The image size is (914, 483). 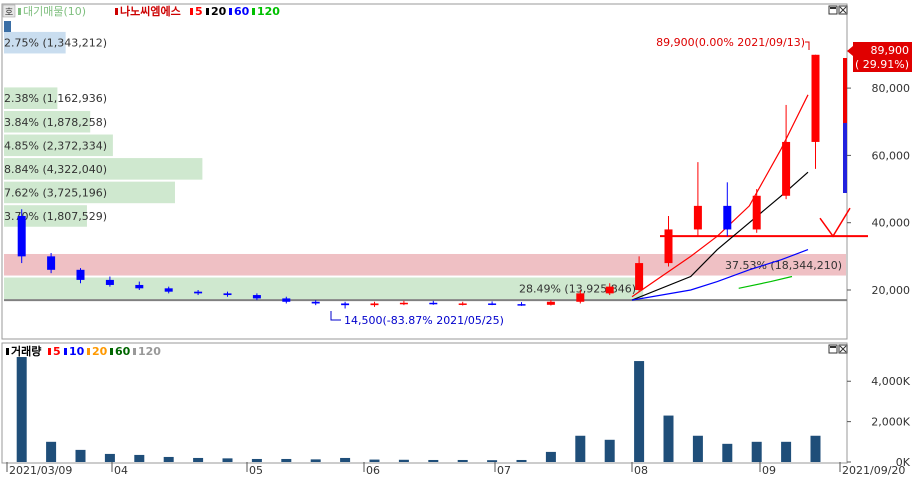 What do you see at coordinates (150, 11) in the screenshot?
I see `legend-label: 나노씨엠에스` at bounding box center [150, 11].